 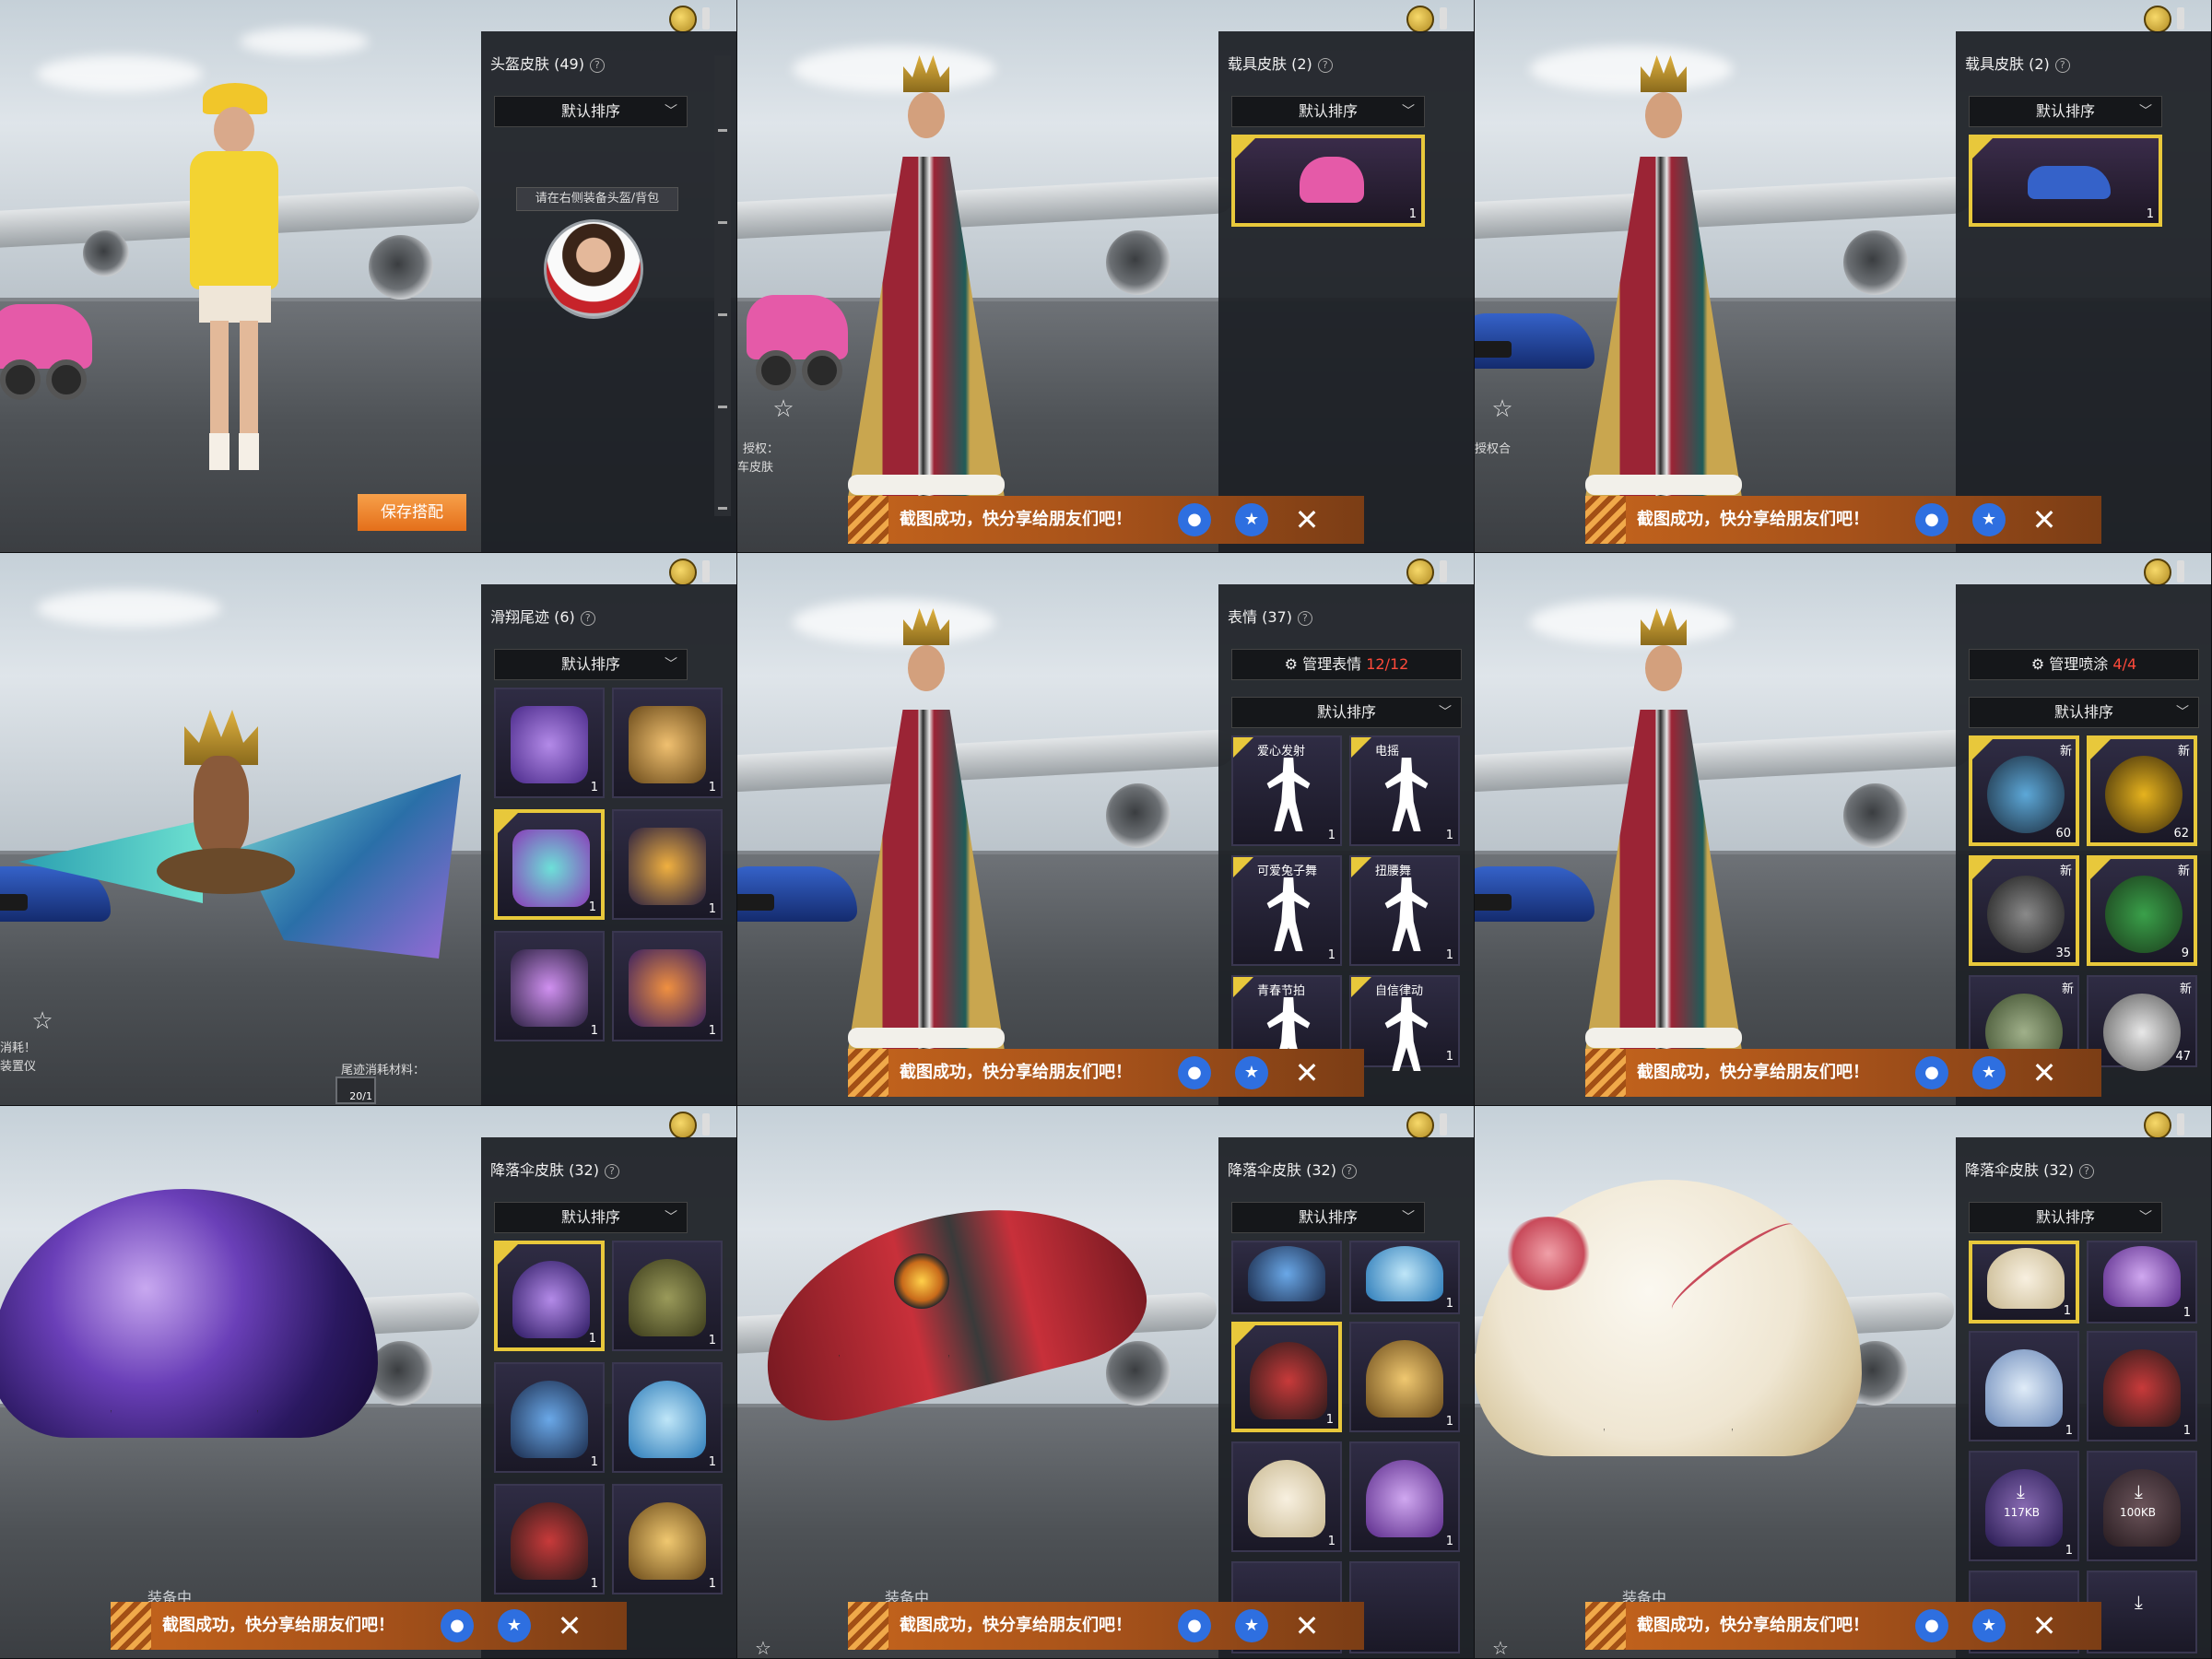 I want to click on character-avatar, so click(x=593, y=269).